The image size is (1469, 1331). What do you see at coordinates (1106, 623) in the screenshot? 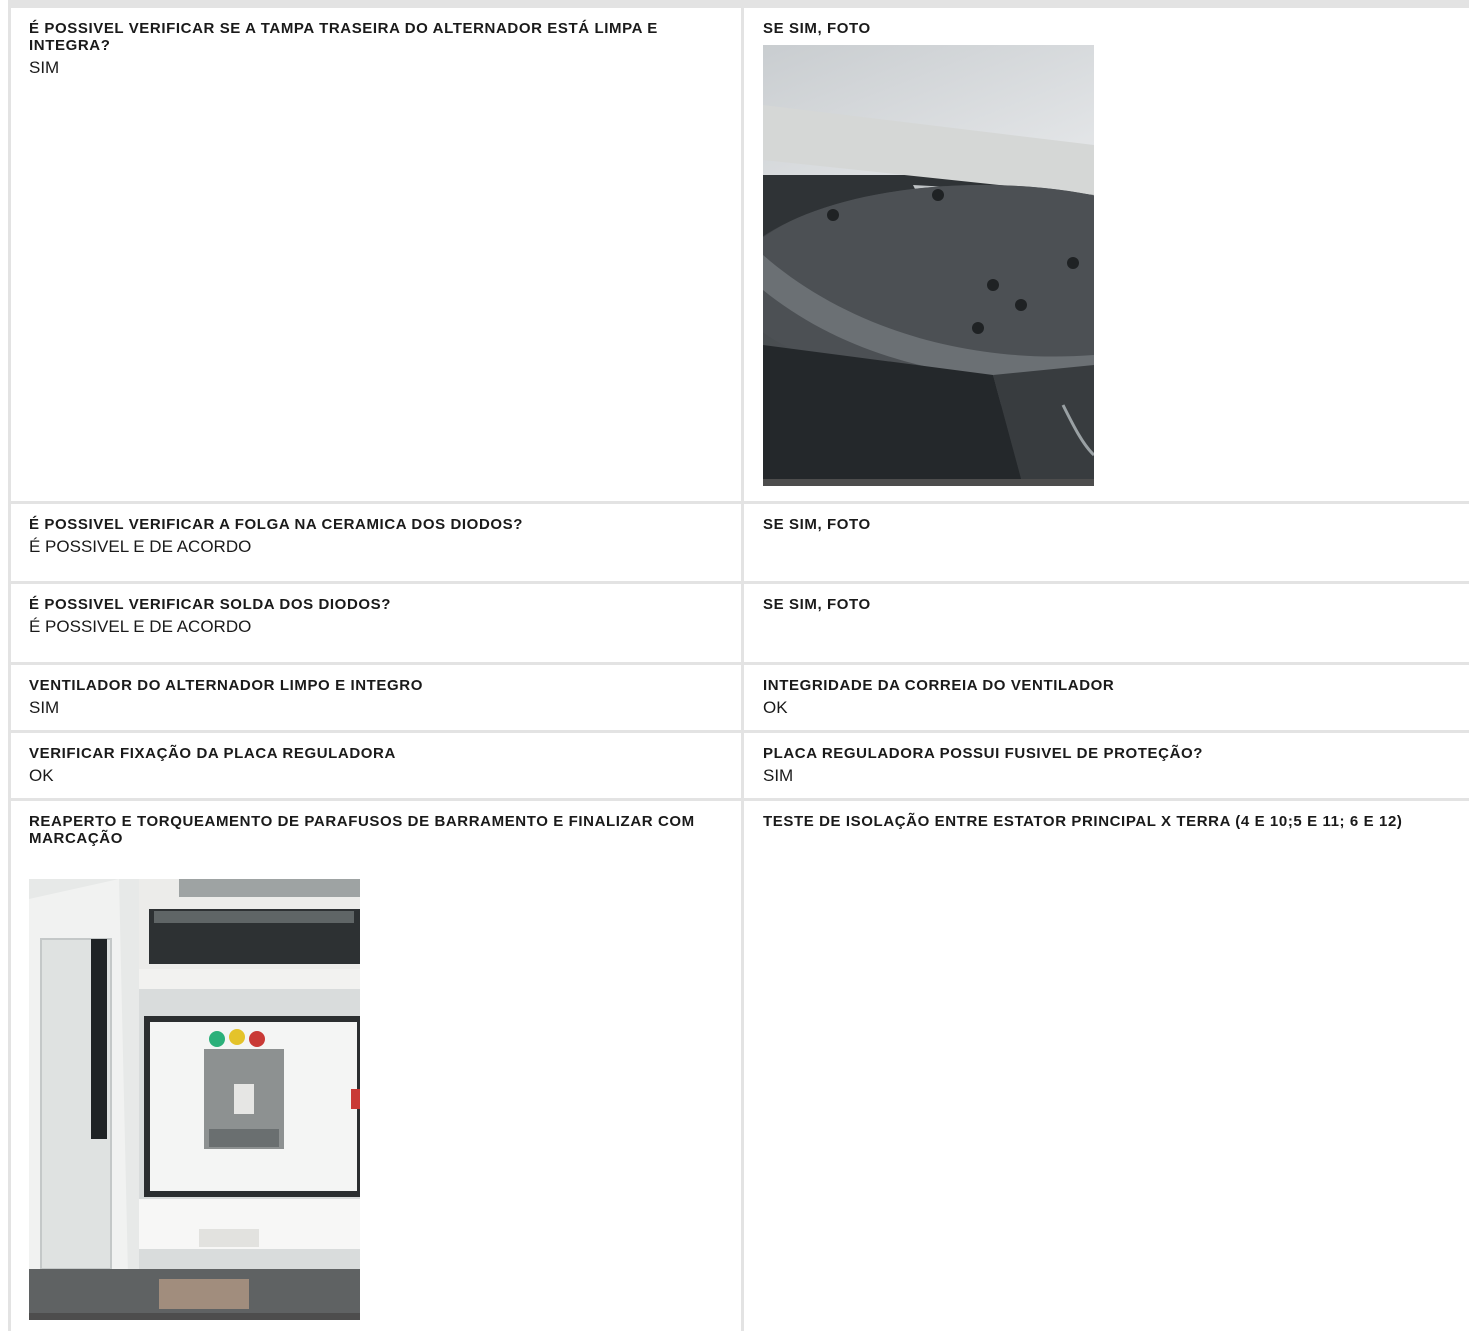
I see `field-diode-solder-photo: SE SIM, FOTO` at bounding box center [1106, 623].